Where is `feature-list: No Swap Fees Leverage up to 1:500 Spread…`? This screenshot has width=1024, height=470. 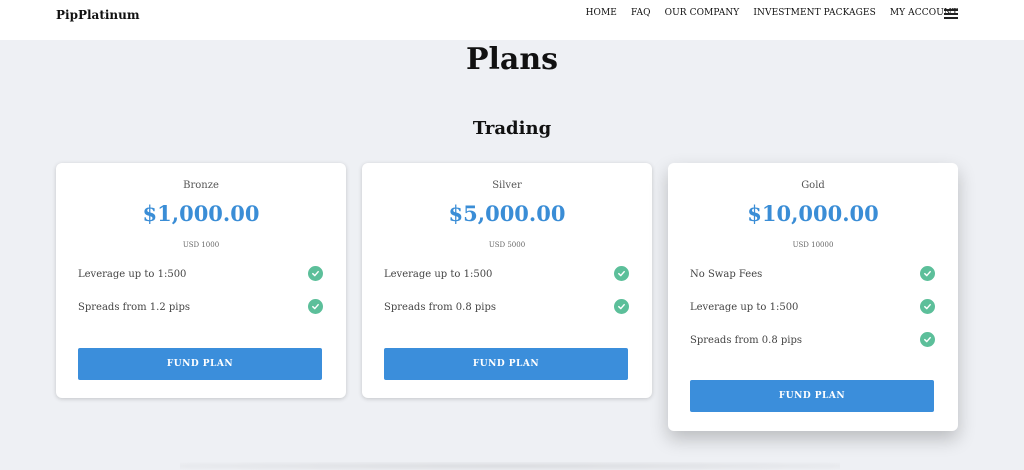
feature-list: No Swap Fees Leverage up to 1:500 Spread… is located at coordinates (813, 315).